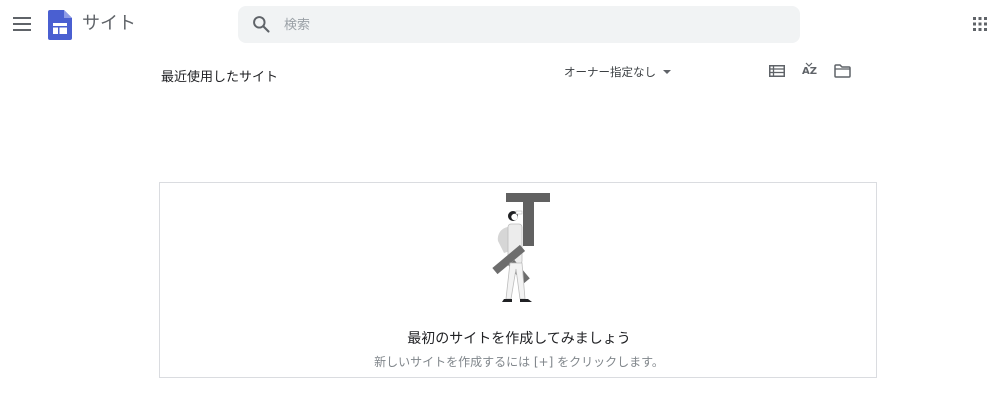  I want to click on empty-state-heading: 最初のサイトを作成してみましょう, so click(519, 339).